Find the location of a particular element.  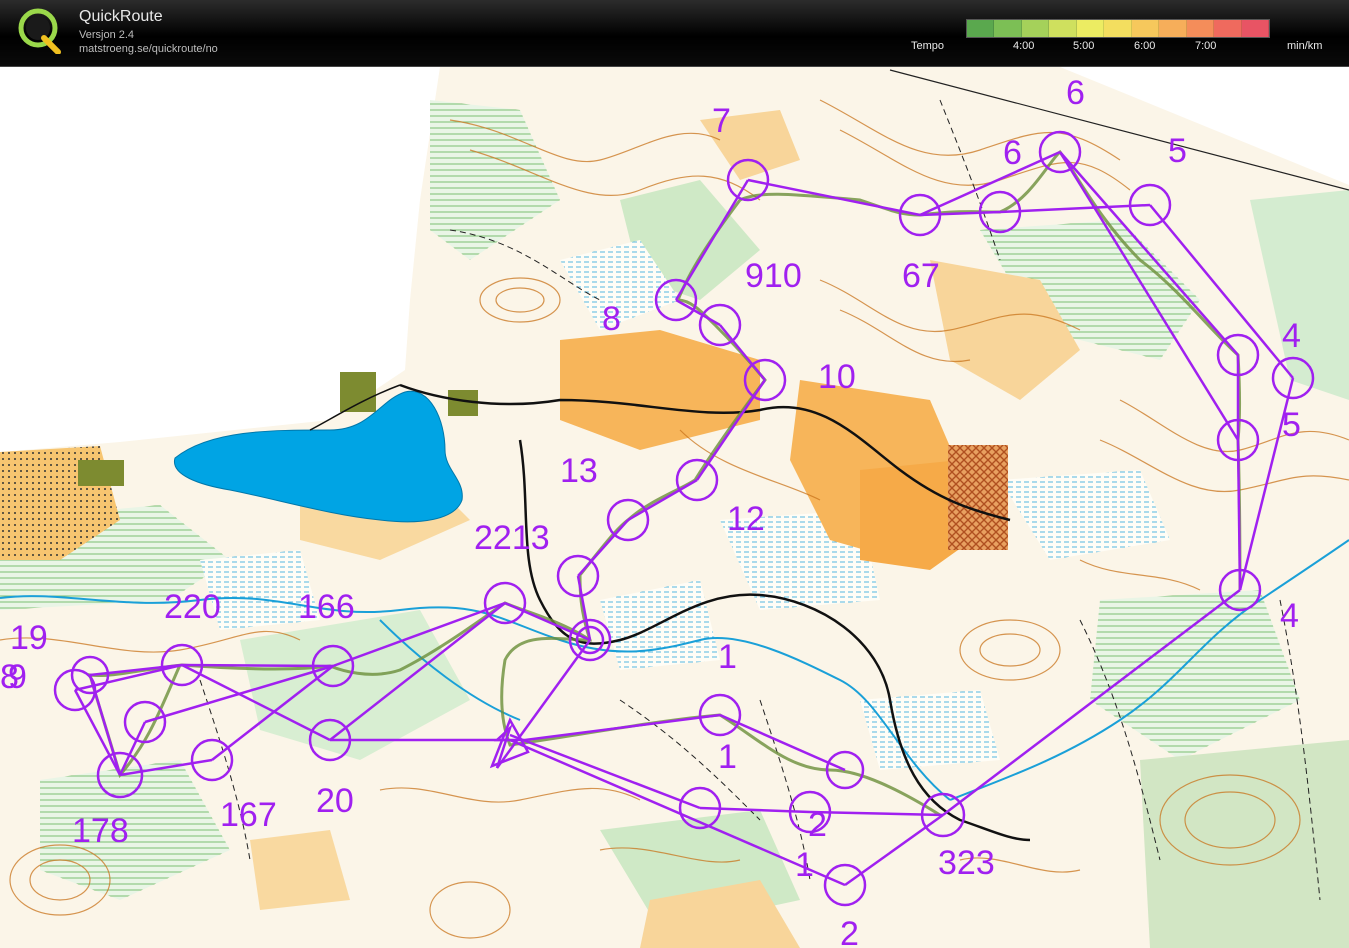

tempo-tick: 5:00 is located at coordinates (1084, 46).